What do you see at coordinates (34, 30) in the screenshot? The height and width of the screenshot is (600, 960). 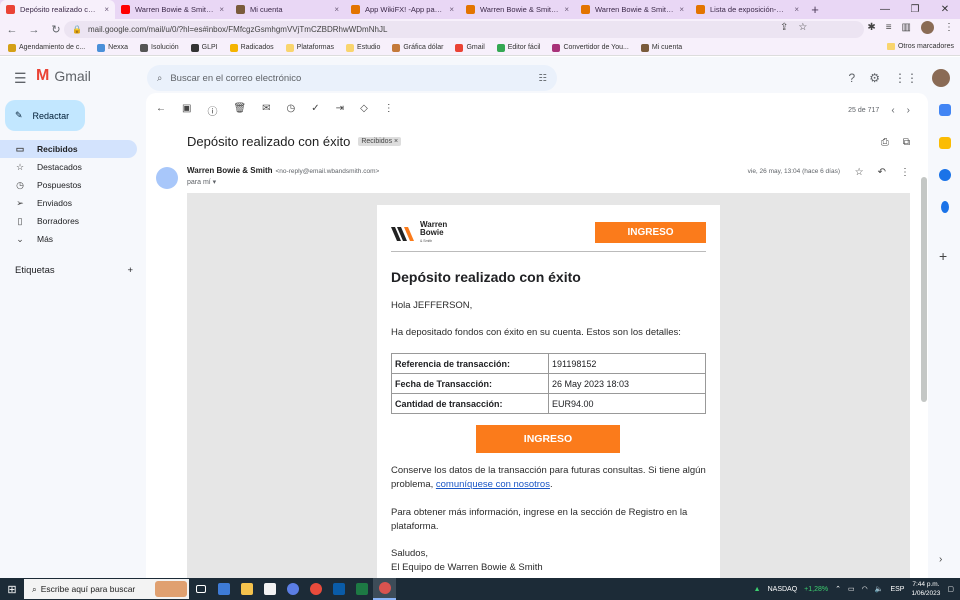 I see `forward-icon: →` at bounding box center [34, 30].